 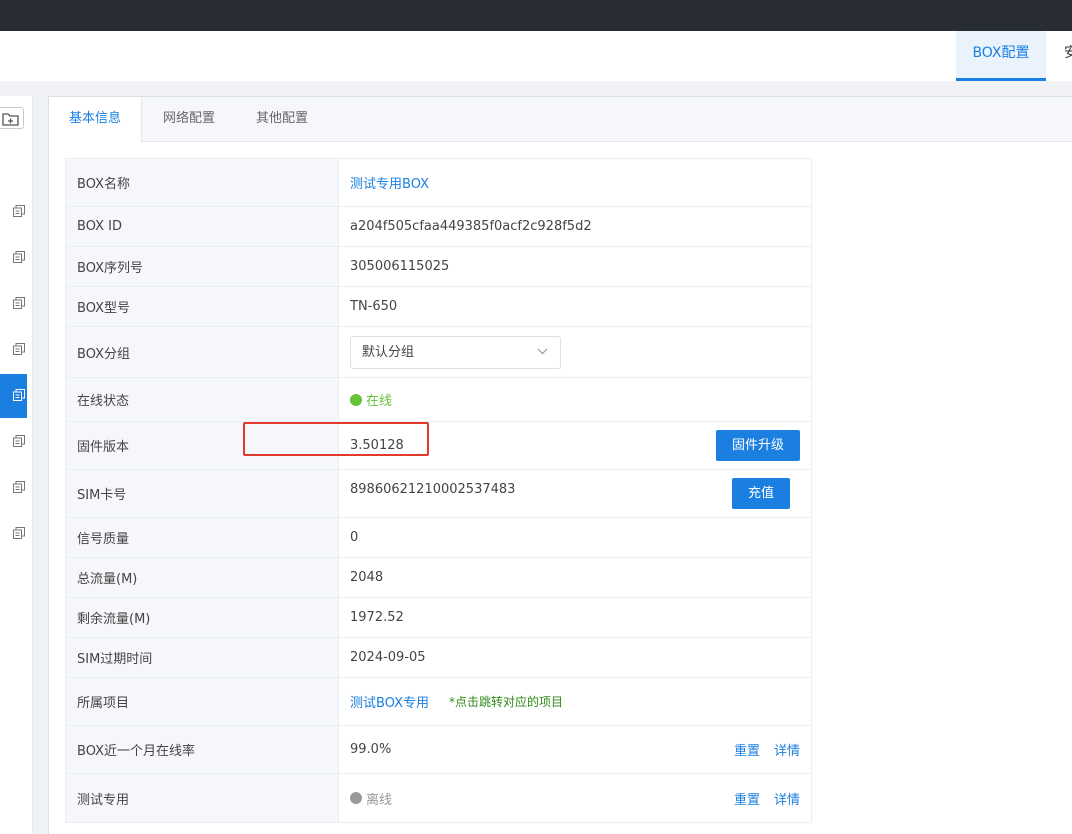 I want to click on table-row: 测试专用 离线 重置 详情, so click(x=438, y=798).